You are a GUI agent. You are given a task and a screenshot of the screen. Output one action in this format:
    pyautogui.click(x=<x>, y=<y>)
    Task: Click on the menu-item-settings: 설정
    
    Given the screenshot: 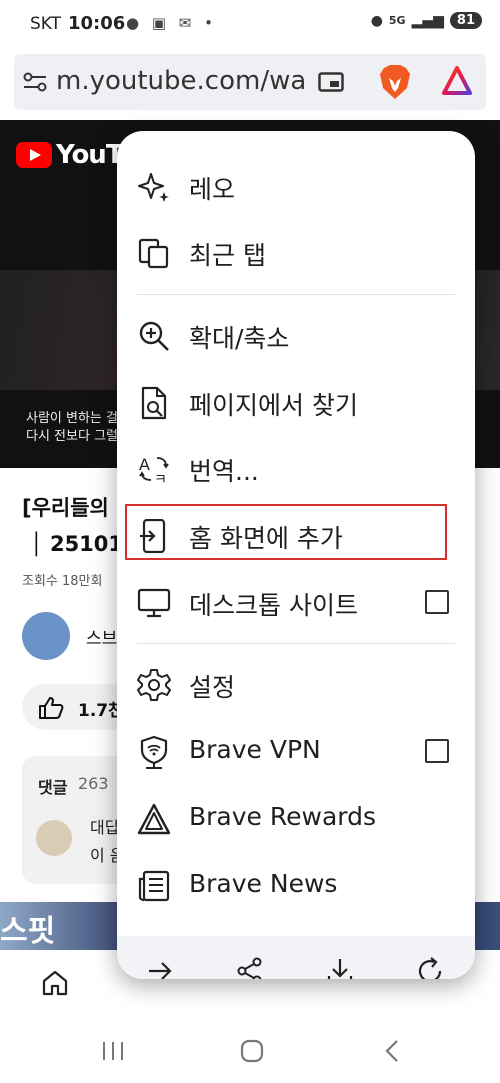 What is the action you would take?
    pyautogui.click(x=296, y=684)
    